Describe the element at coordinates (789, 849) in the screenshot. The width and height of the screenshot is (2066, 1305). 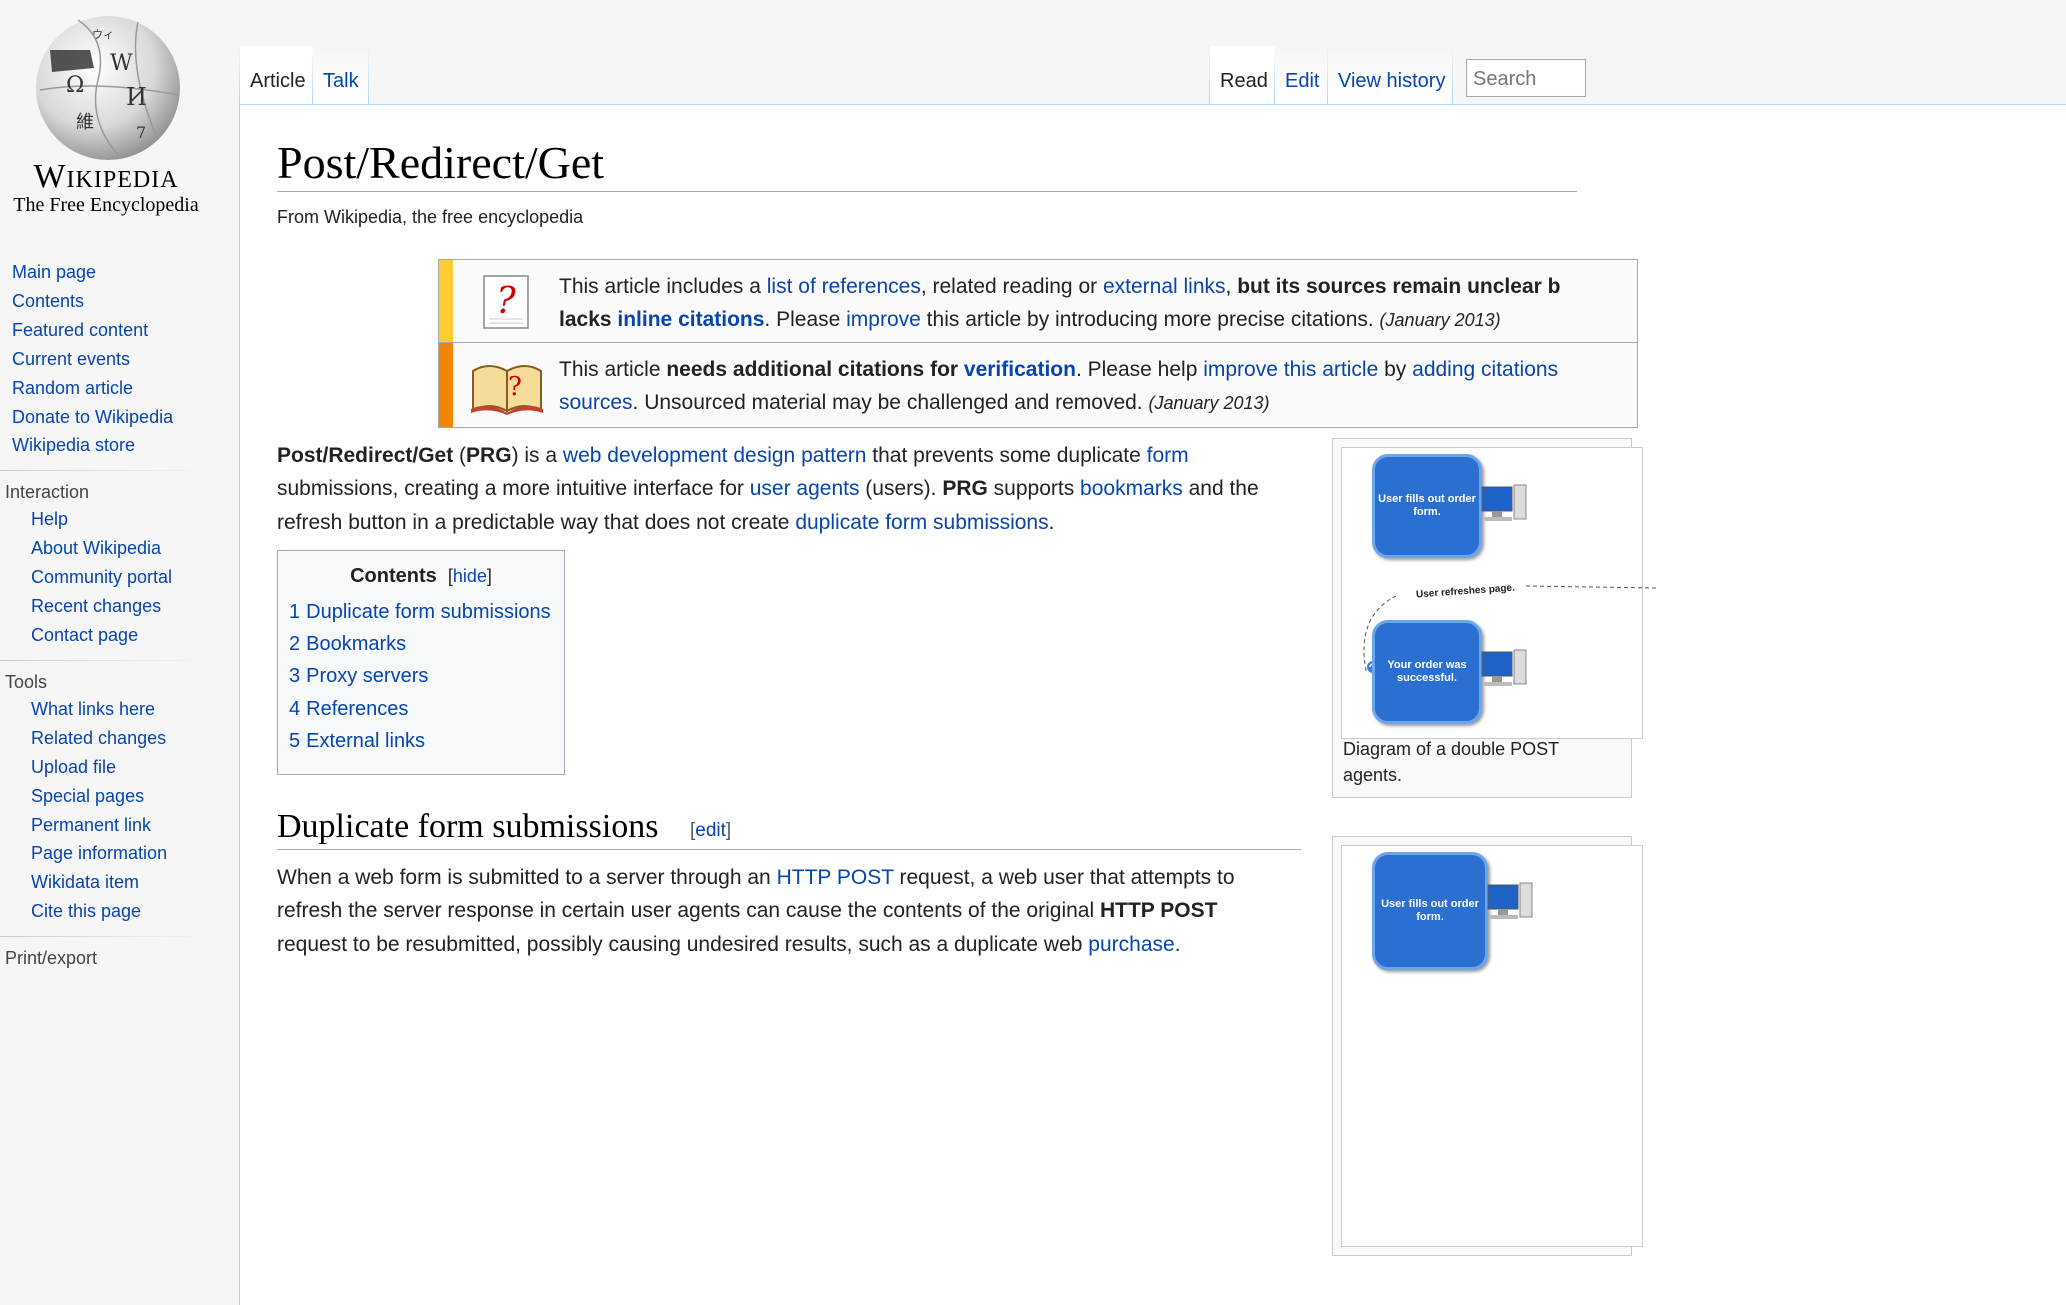
I see `section-underline` at that location.